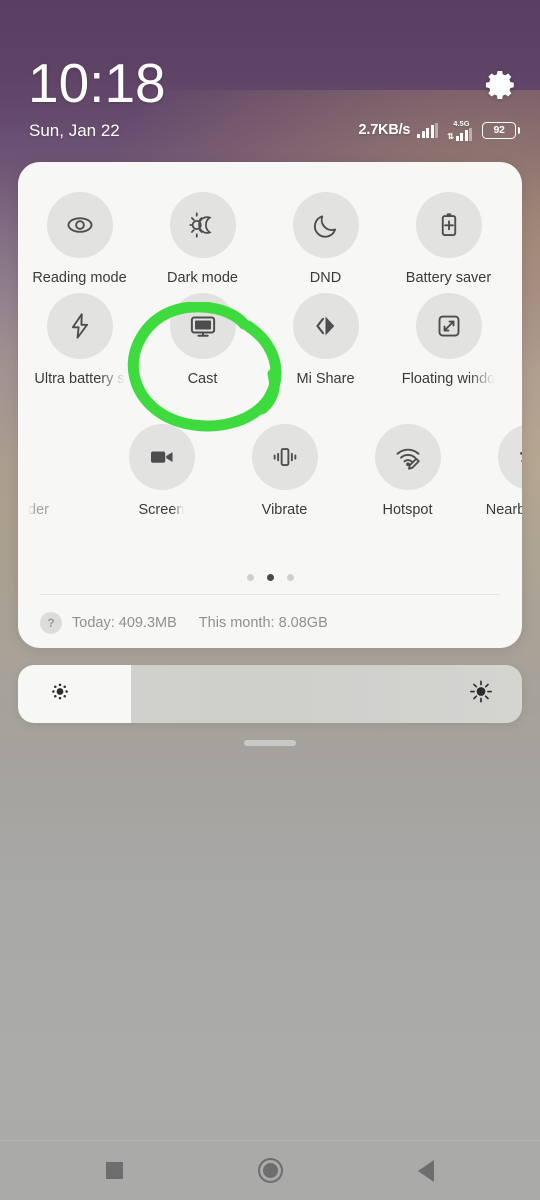  What do you see at coordinates (459, 134) in the screenshot?
I see `sim2-bars-icon: ⇅` at bounding box center [459, 134].